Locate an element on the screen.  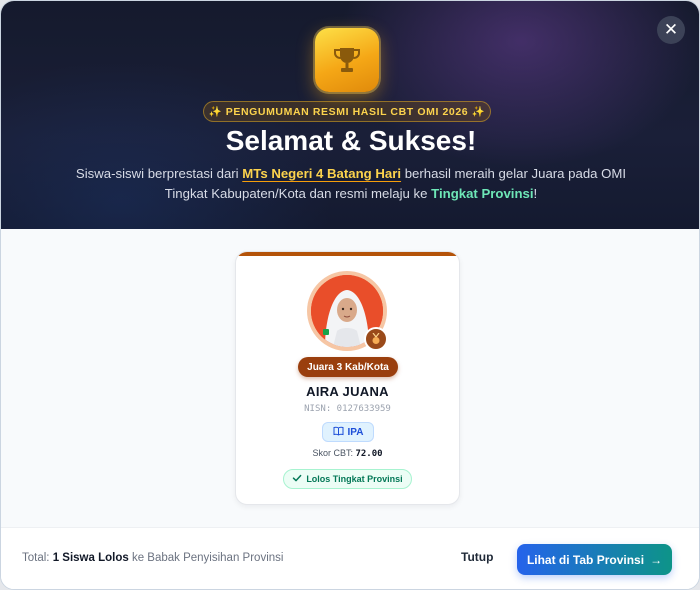
medal-icon is located at coordinates (376, 339).